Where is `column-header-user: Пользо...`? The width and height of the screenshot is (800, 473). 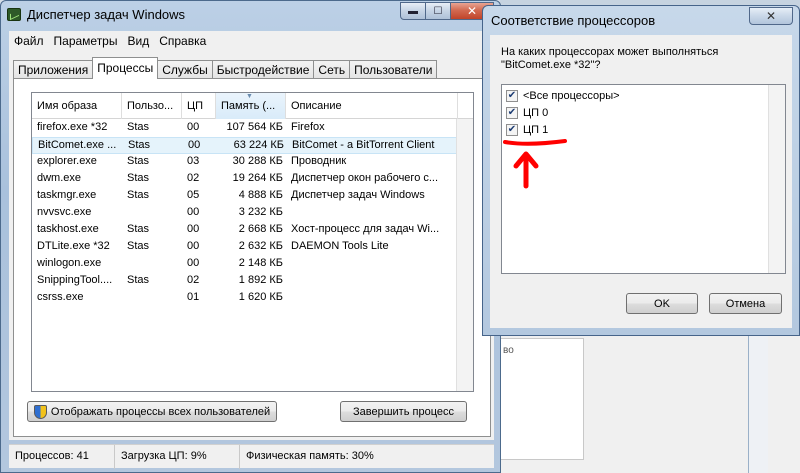 column-header-user: Пользо... is located at coordinates (152, 106).